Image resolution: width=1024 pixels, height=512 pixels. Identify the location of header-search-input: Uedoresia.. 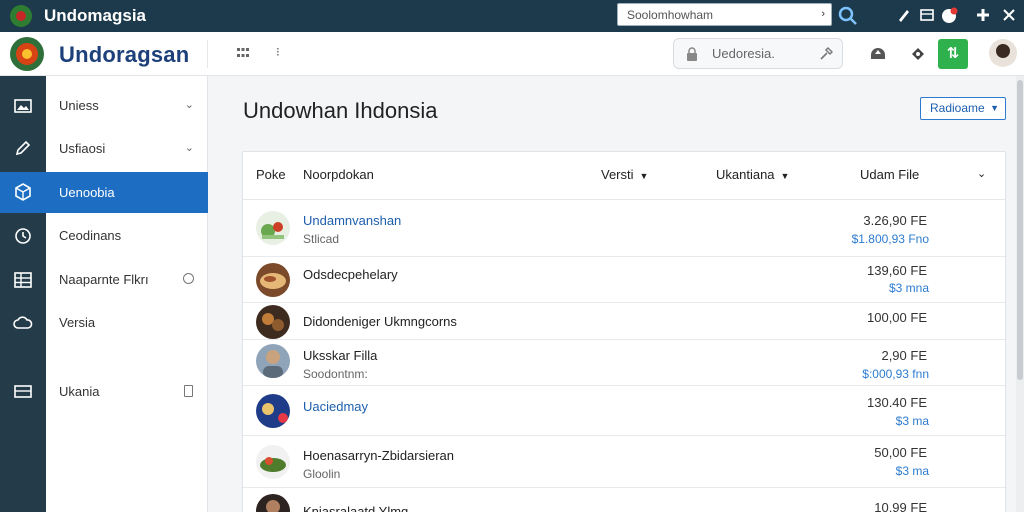
(758, 53).